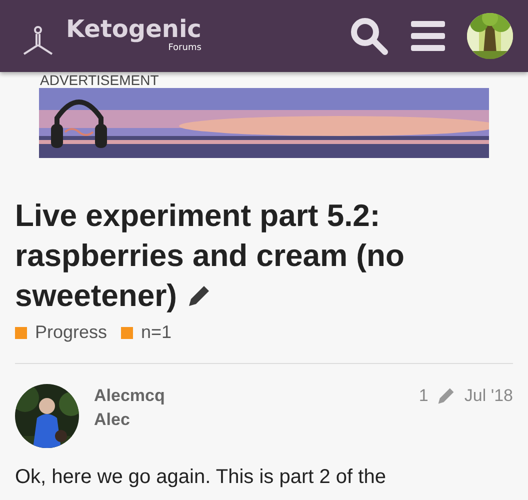 The image size is (528, 500). Describe the element at coordinates (369, 36) in the screenshot. I see `search-icon` at that location.